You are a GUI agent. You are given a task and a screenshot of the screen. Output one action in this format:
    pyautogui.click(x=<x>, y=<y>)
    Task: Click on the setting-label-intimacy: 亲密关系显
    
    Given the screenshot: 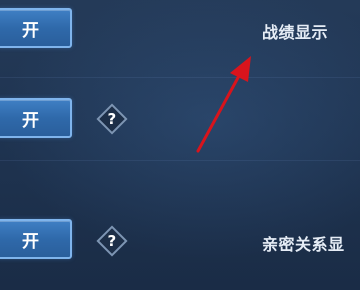 What is the action you would take?
    pyautogui.click(x=303, y=244)
    